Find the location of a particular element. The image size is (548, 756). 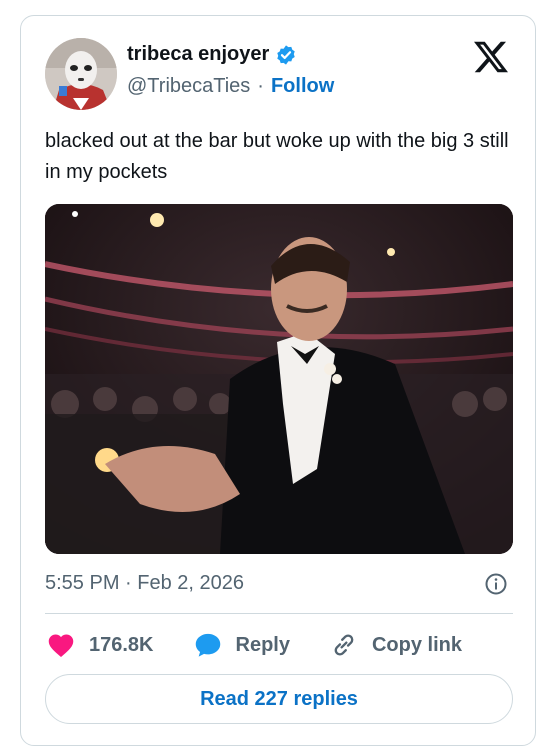

copy-link-label: Copy link is located at coordinates (416, 644).